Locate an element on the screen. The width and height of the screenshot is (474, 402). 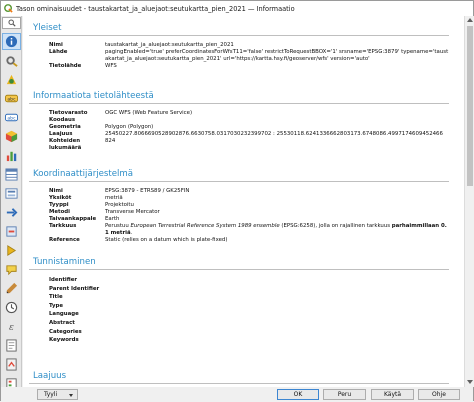
row-value: OGC WFS (Web Feature Service) is located at coordinates (149, 113).